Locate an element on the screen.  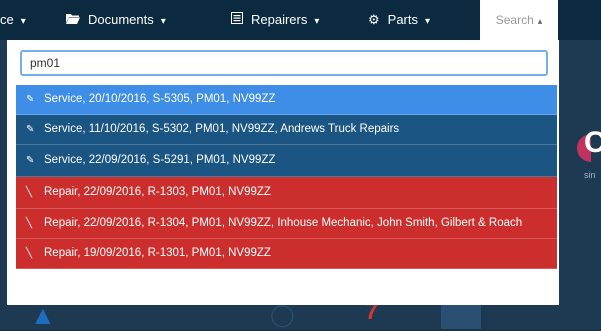
nav-item-service: ce ▾ is located at coordinates (13, 20).